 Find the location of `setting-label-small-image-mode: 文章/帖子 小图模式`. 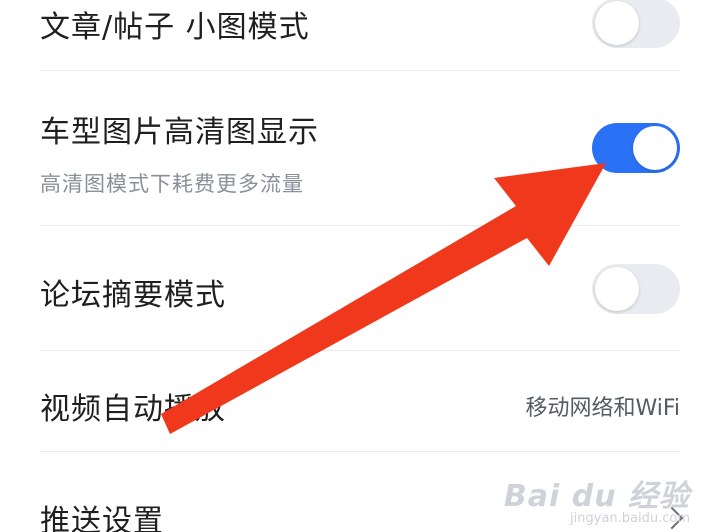

setting-label-small-image-mode: 文章/帖子 小图模式 is located at coordinates (175, 27).